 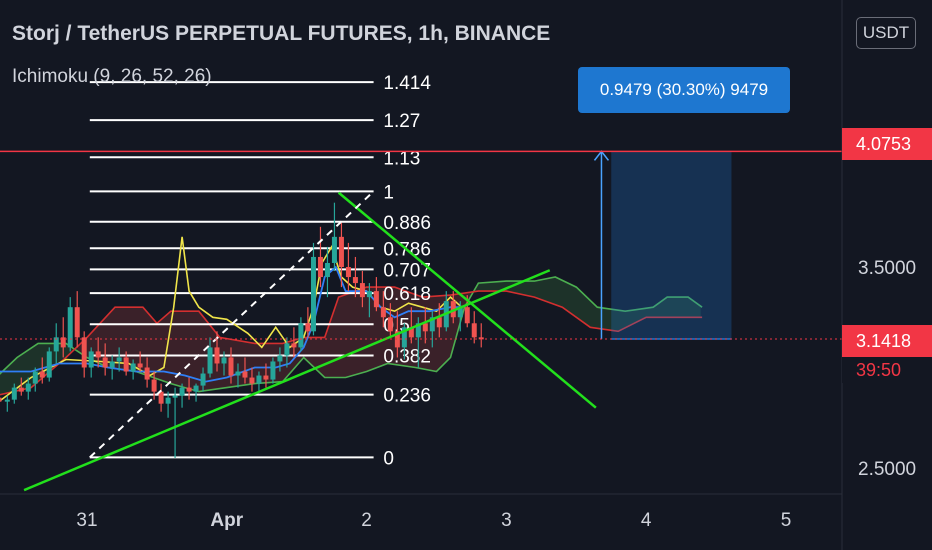 I want to click on price-tick-label: 2.5000, so click(x=887, y=469).